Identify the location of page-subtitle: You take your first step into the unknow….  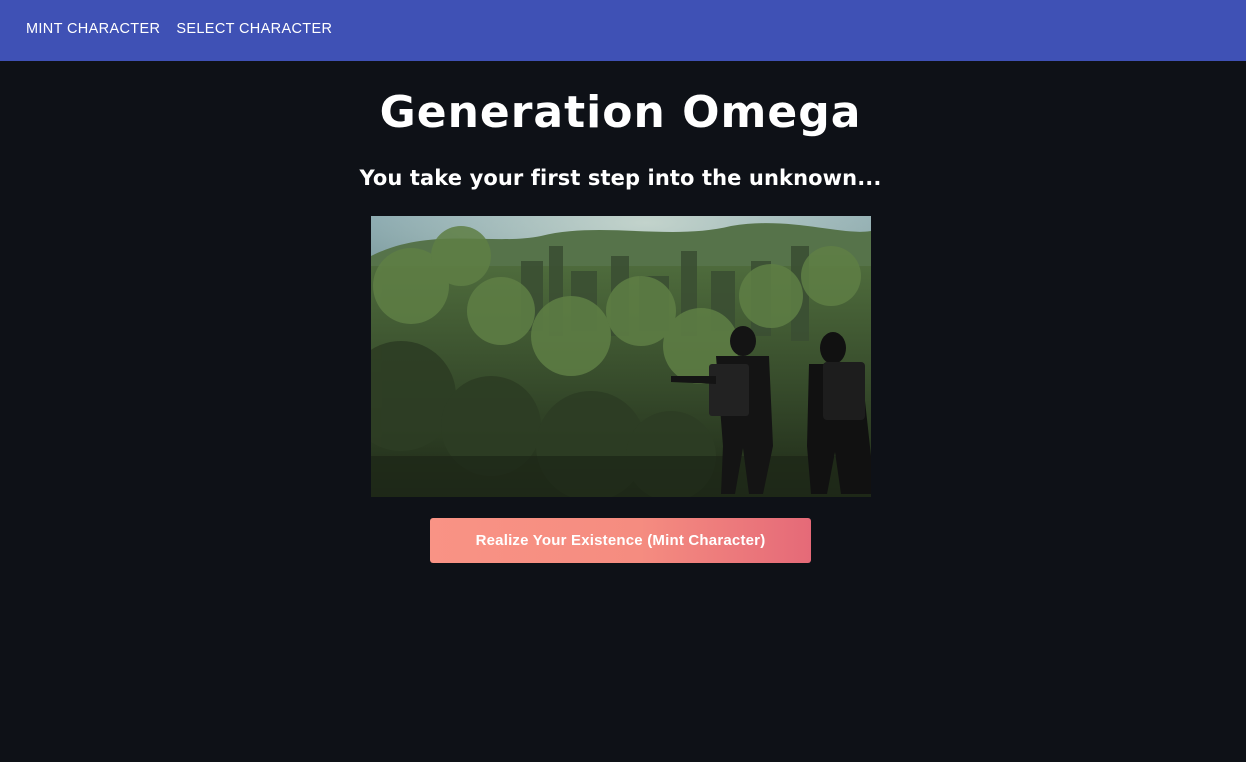
(620, 178).